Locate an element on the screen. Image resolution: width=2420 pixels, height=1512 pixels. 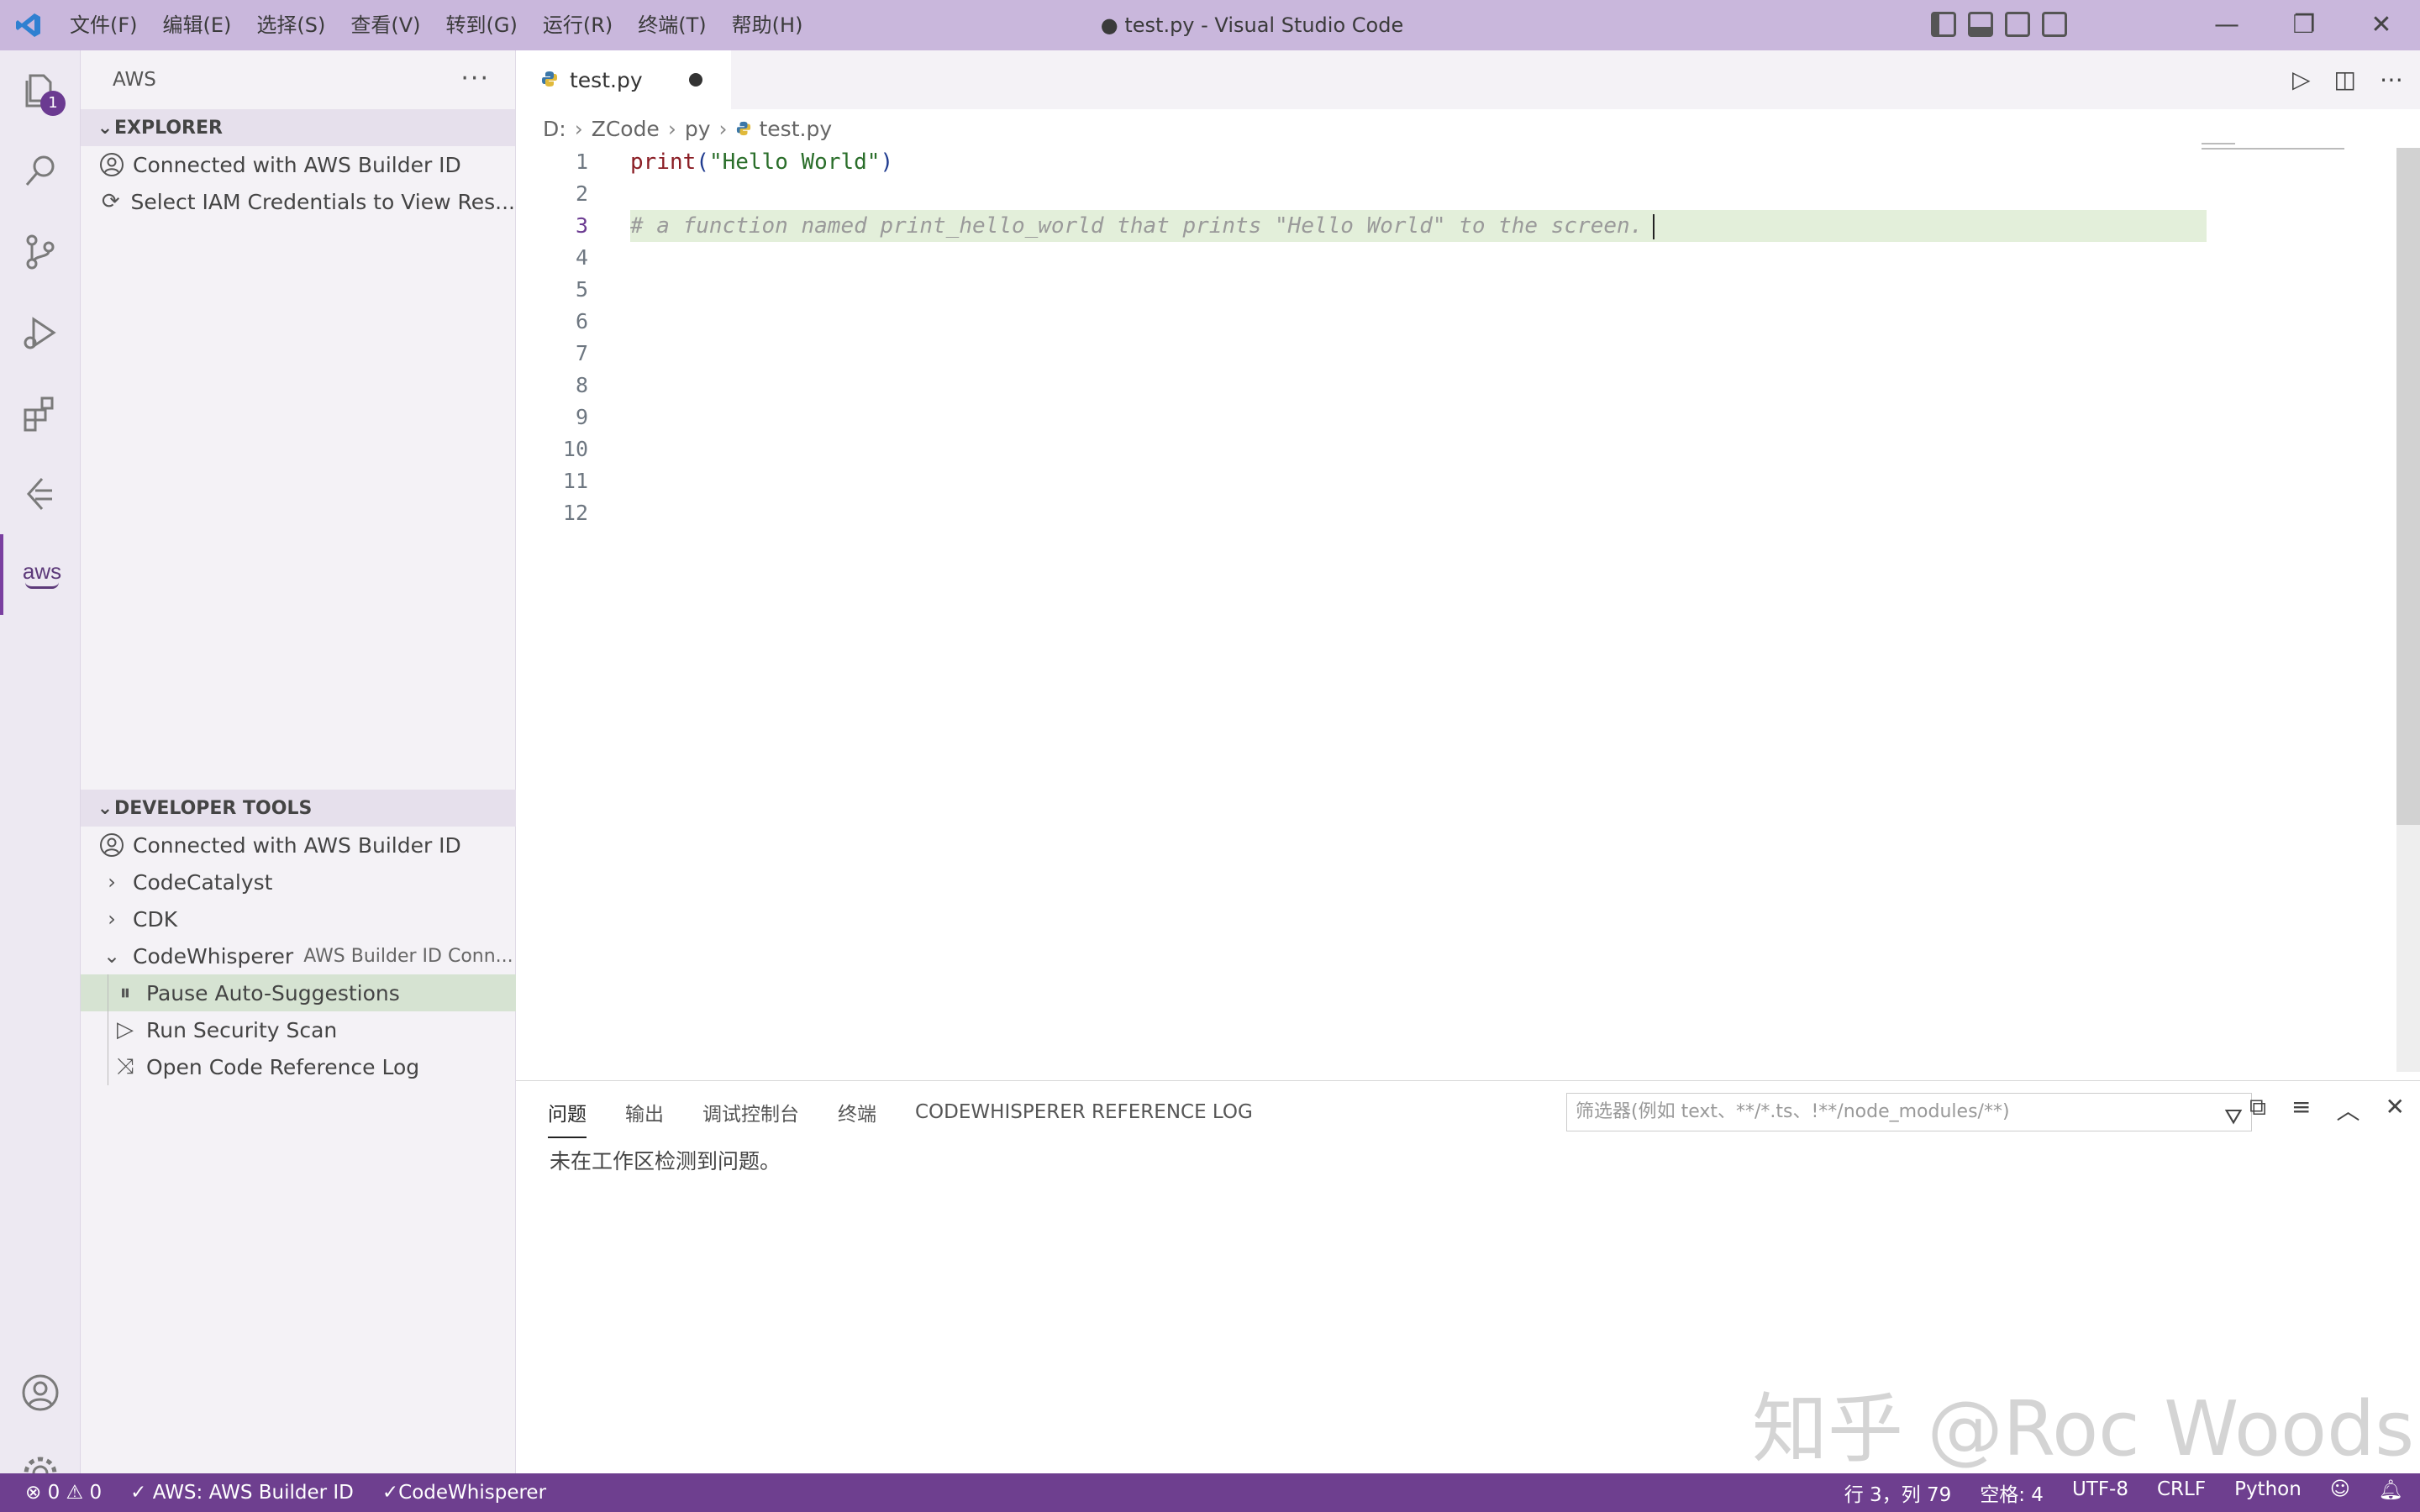
line-number: 10 is located at coordinates (575, 449).